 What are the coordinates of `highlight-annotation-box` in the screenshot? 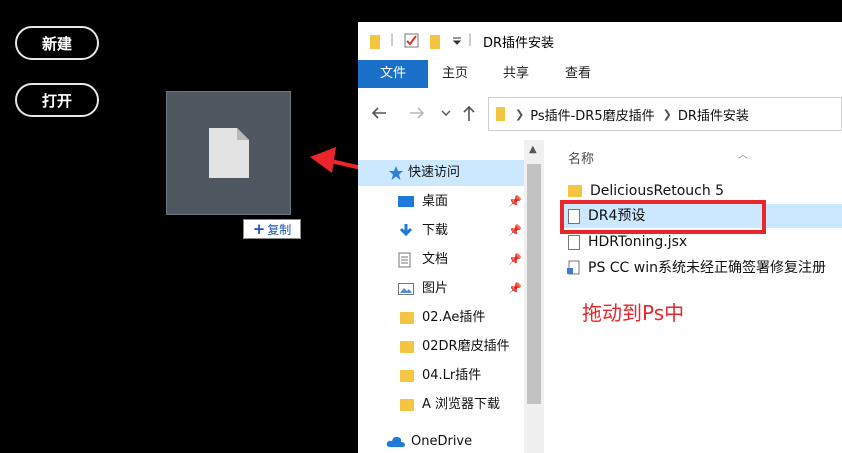 It's located at (663, 217).